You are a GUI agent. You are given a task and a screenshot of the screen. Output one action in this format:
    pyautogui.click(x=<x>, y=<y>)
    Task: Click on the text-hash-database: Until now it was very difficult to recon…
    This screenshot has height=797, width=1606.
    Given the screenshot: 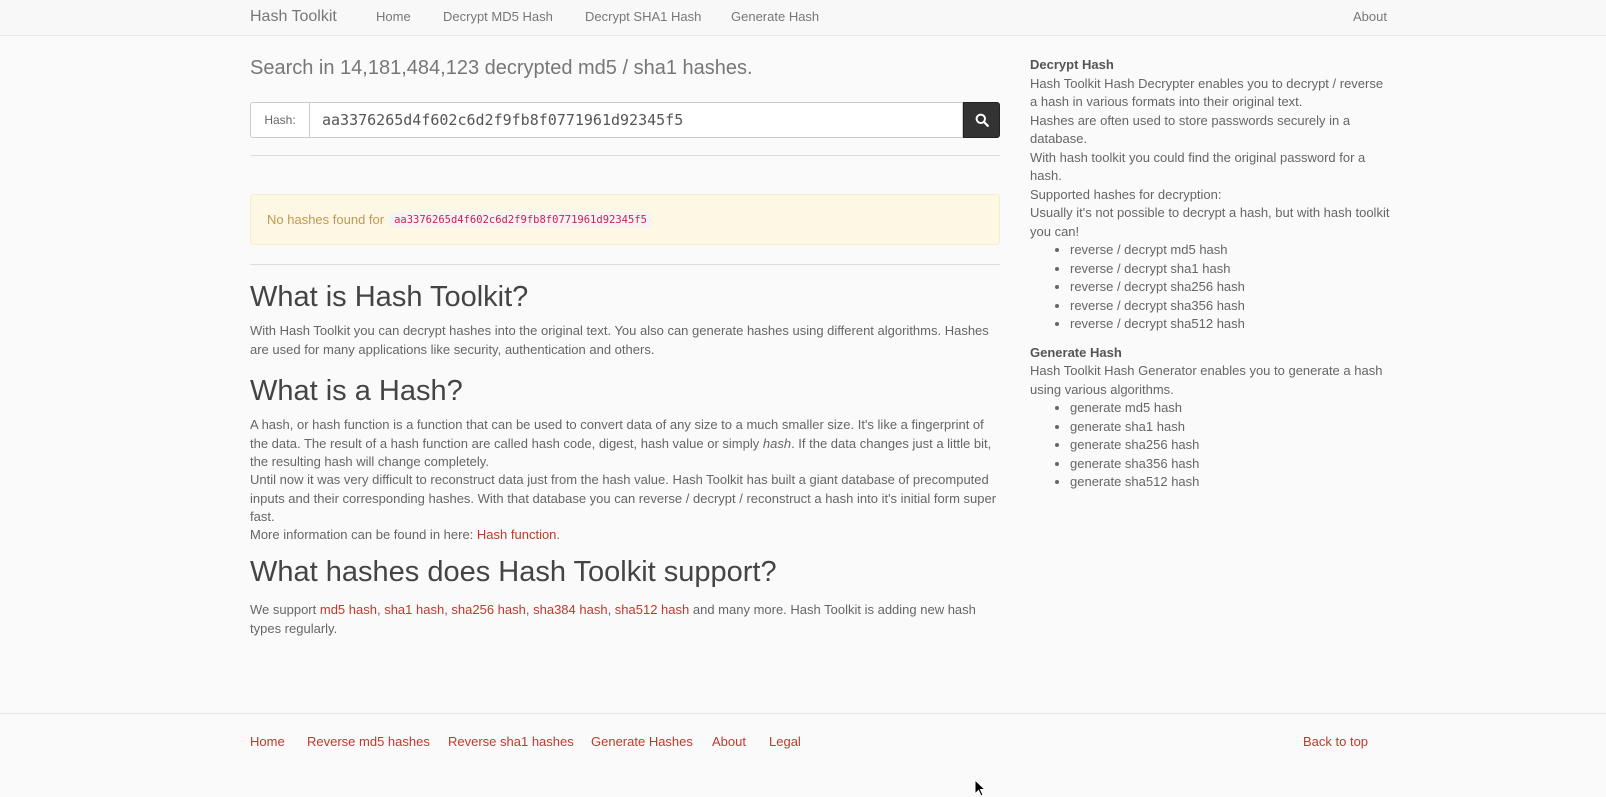 What is the action you would take?
    pyautogui.click(x=623, y=498)
    